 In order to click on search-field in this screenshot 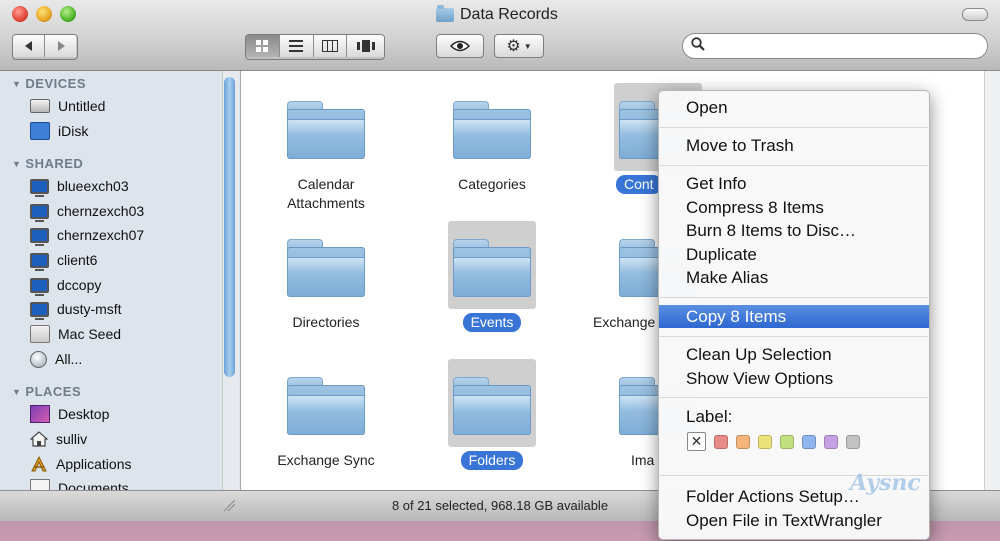, I will do `click(835, 46)`.